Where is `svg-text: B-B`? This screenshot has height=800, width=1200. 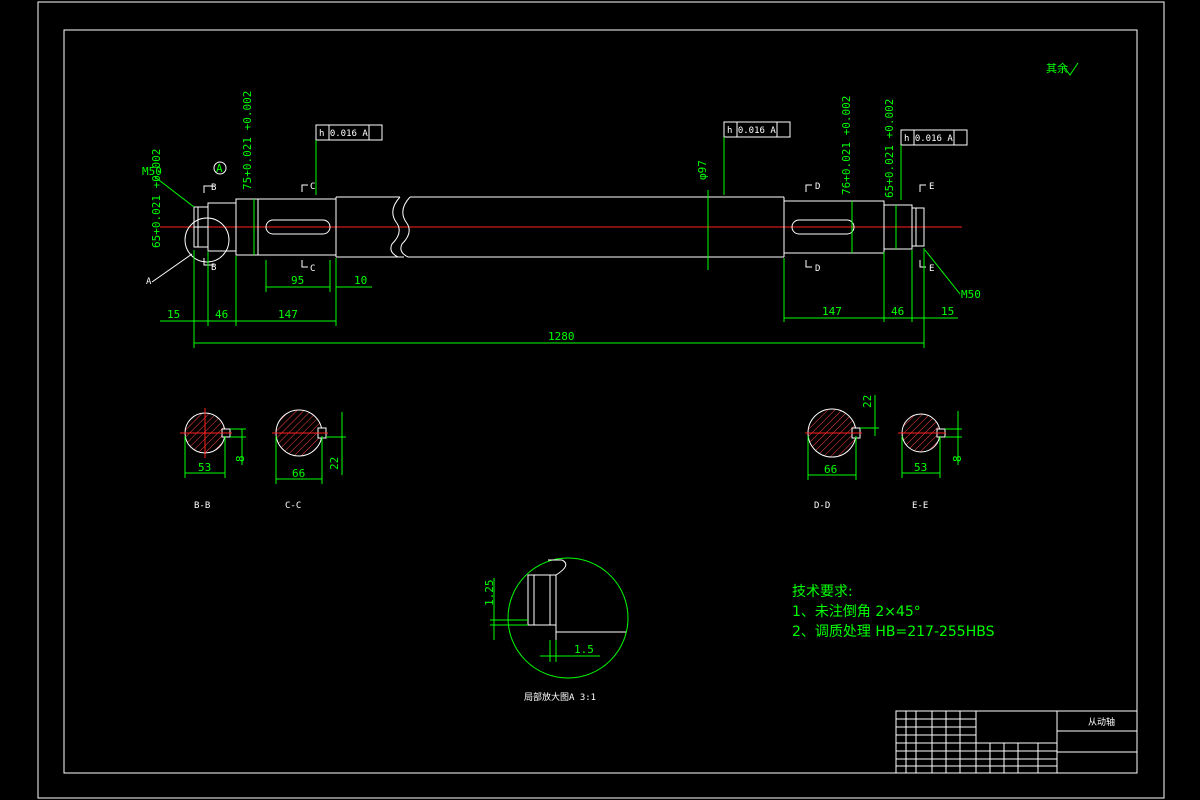 svg-text: B-B is located at coordinates (202, 506).